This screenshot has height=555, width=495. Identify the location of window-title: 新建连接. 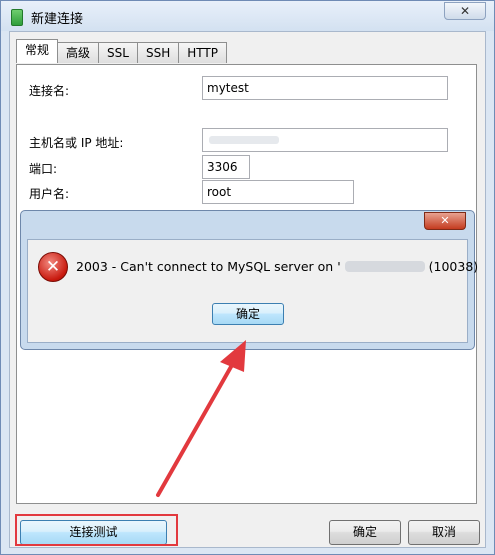
(57, 19).